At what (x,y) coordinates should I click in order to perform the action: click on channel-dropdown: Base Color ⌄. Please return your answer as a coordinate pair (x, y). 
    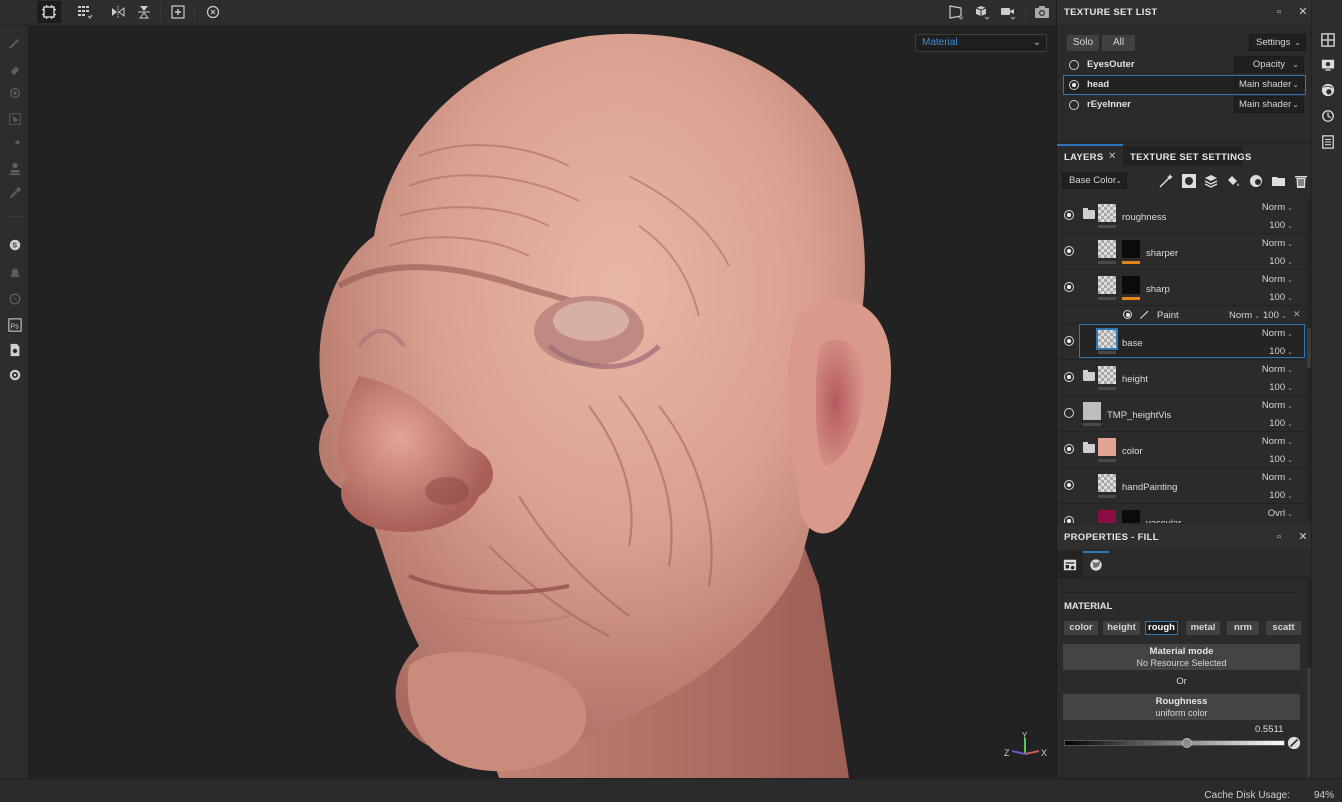
    Looking at the image, I should click on (1094, 180).